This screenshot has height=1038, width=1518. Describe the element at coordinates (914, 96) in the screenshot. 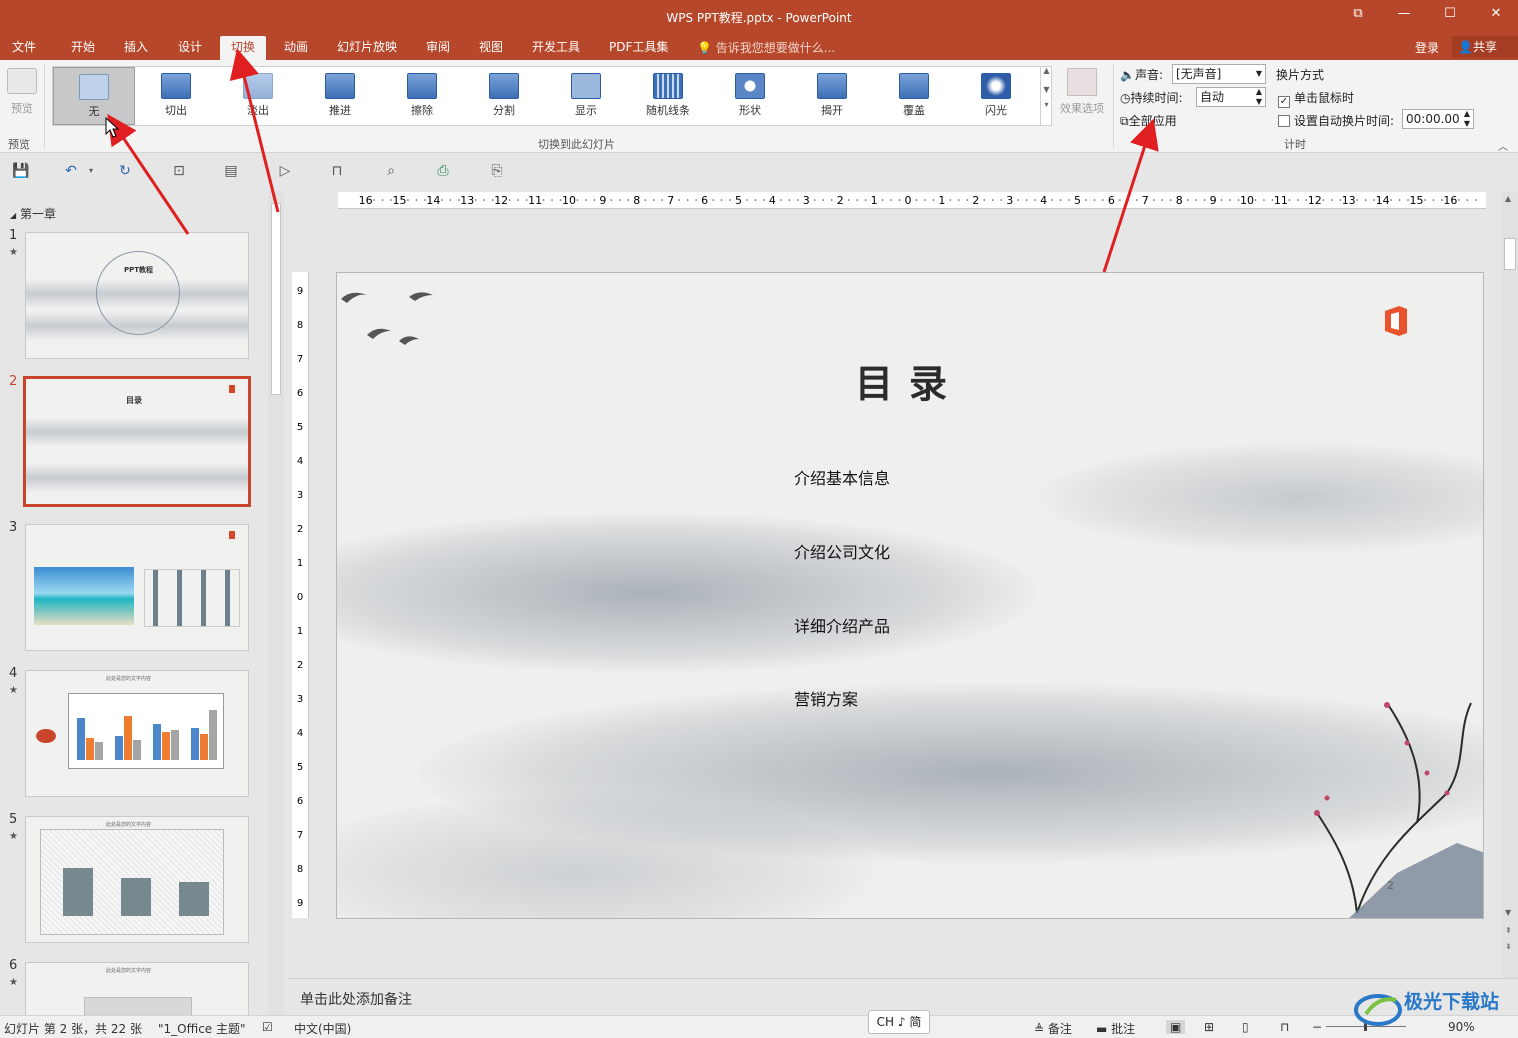

I see `transition-cover: 覆盖` at that location.